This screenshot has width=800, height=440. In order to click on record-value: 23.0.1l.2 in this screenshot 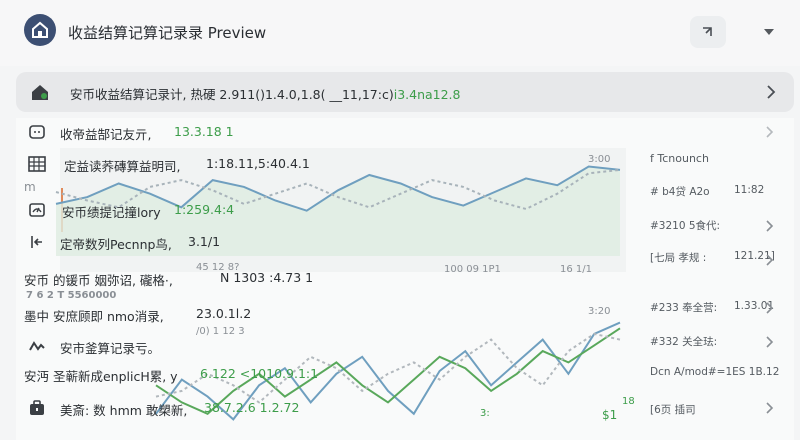, I will do `click(224, 313)`.